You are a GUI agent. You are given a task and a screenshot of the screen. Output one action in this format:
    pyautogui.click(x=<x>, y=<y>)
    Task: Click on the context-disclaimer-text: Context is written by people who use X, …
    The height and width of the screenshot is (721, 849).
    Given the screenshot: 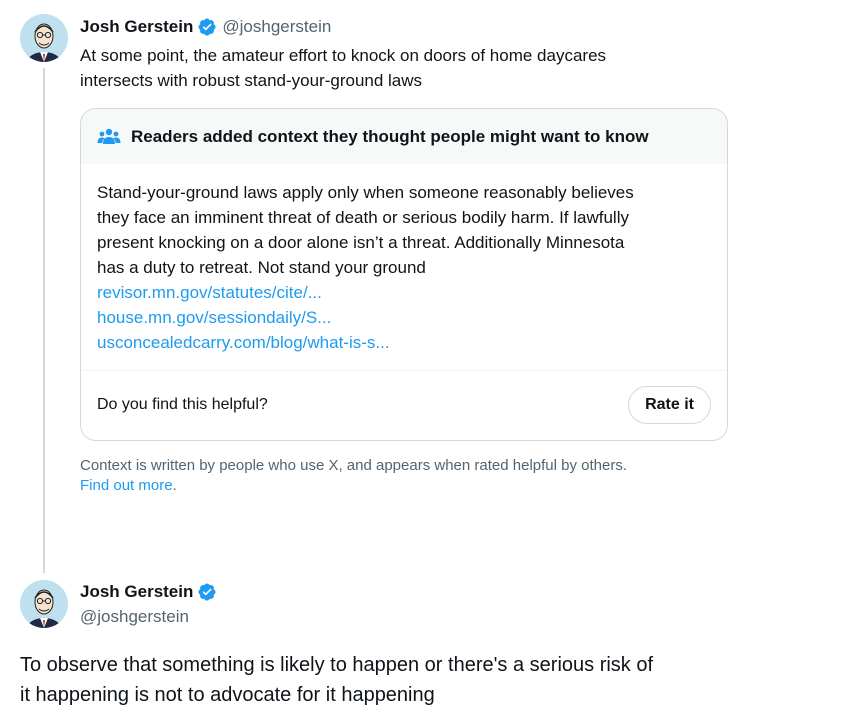 What is the action you would take?
    pyautogui.click(x=353, y=465)
    